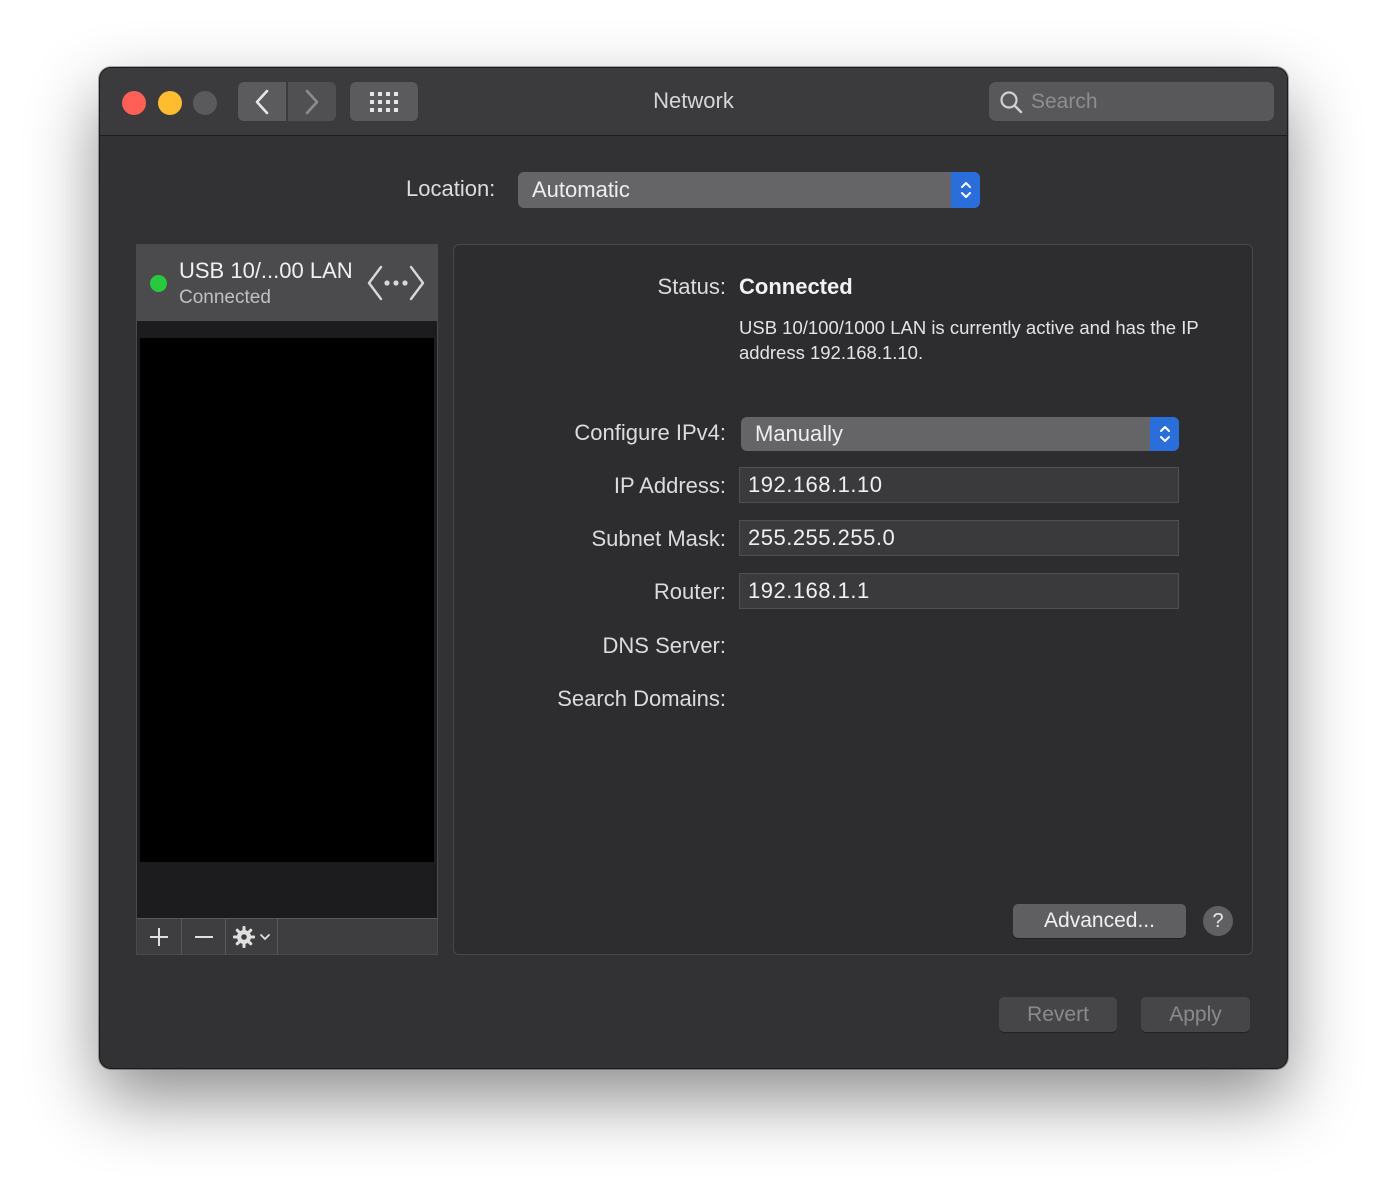  I want to click on gear-icon, so click(243, 936).